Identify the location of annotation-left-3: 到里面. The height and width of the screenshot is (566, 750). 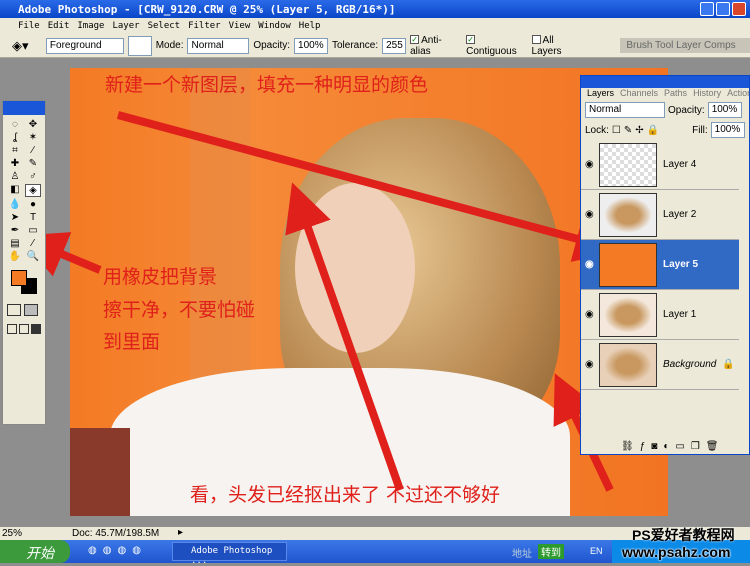
(132, 342).